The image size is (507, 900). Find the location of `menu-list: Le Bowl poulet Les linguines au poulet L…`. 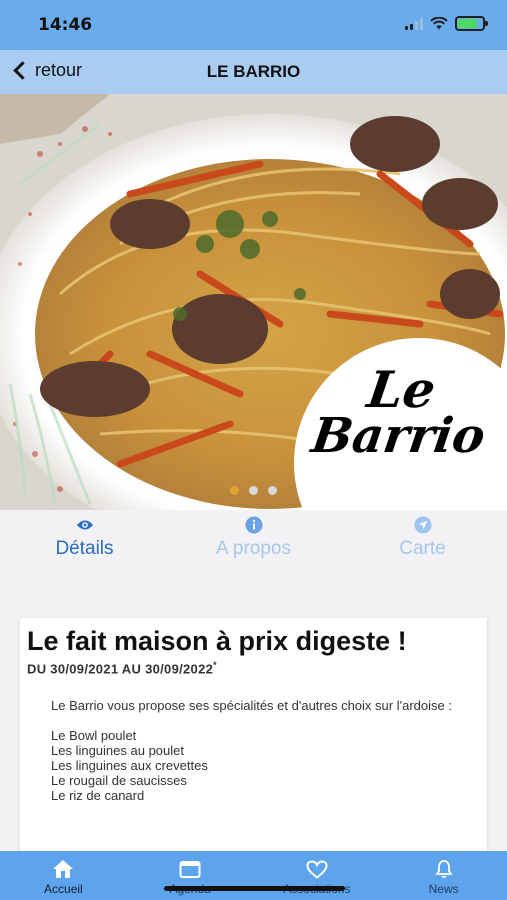

menu-list: Le Bowl poulet Les linguines au poulet L… is located at coordinates (265, 765).